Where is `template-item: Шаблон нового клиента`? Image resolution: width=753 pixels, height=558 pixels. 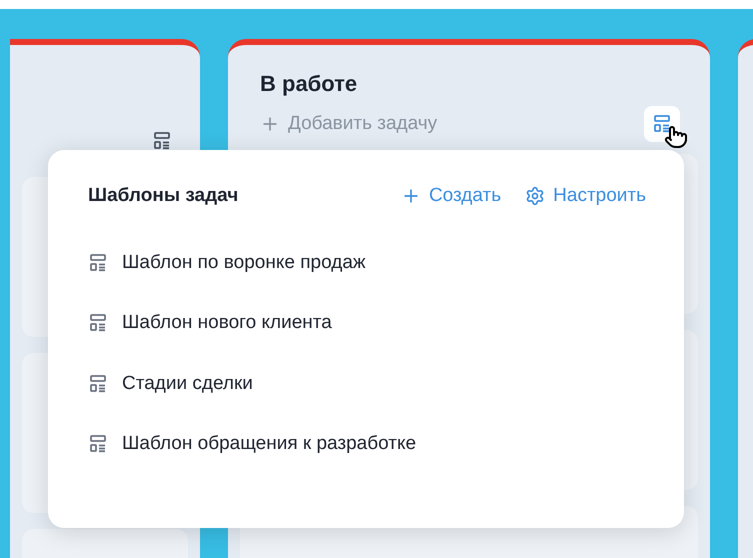
template-item: Шаблон нового клиента is located at coordinates (366, 323).